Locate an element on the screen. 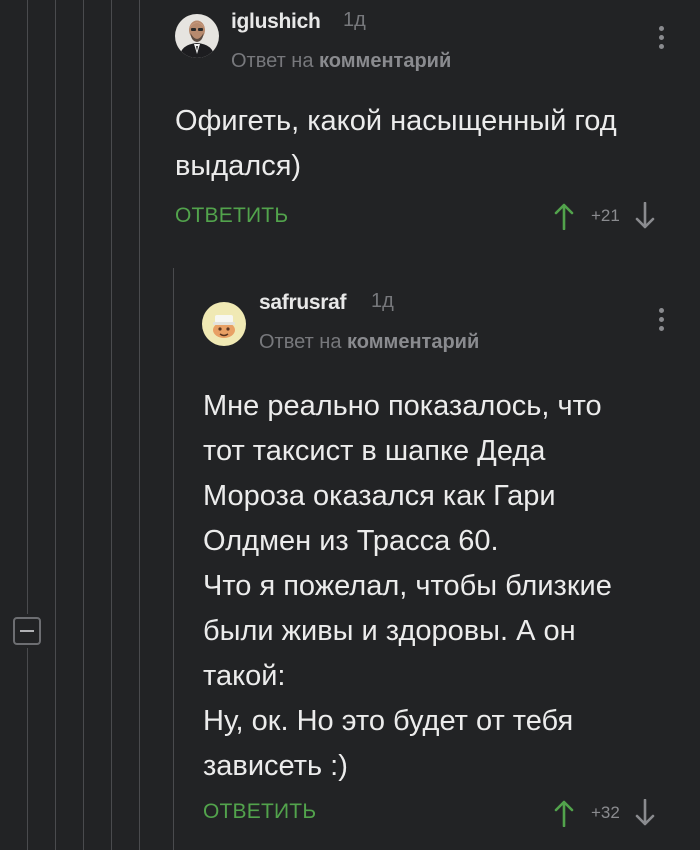  collapse-thread-button is located at coordinates (27, 631).